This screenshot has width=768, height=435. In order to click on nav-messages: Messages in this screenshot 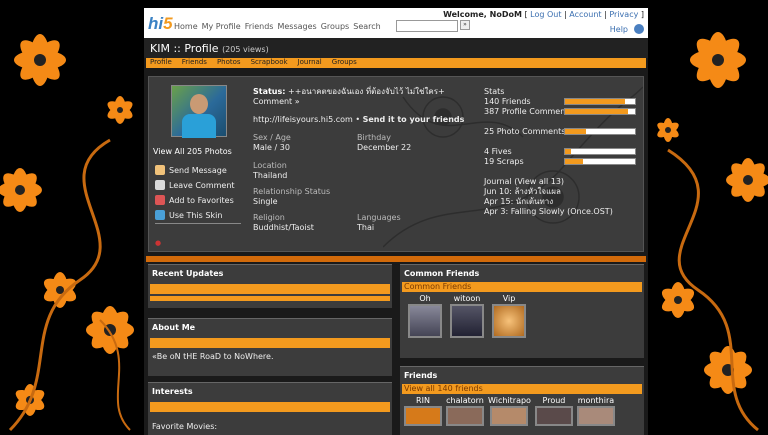, I will do `click(296, 26)`.